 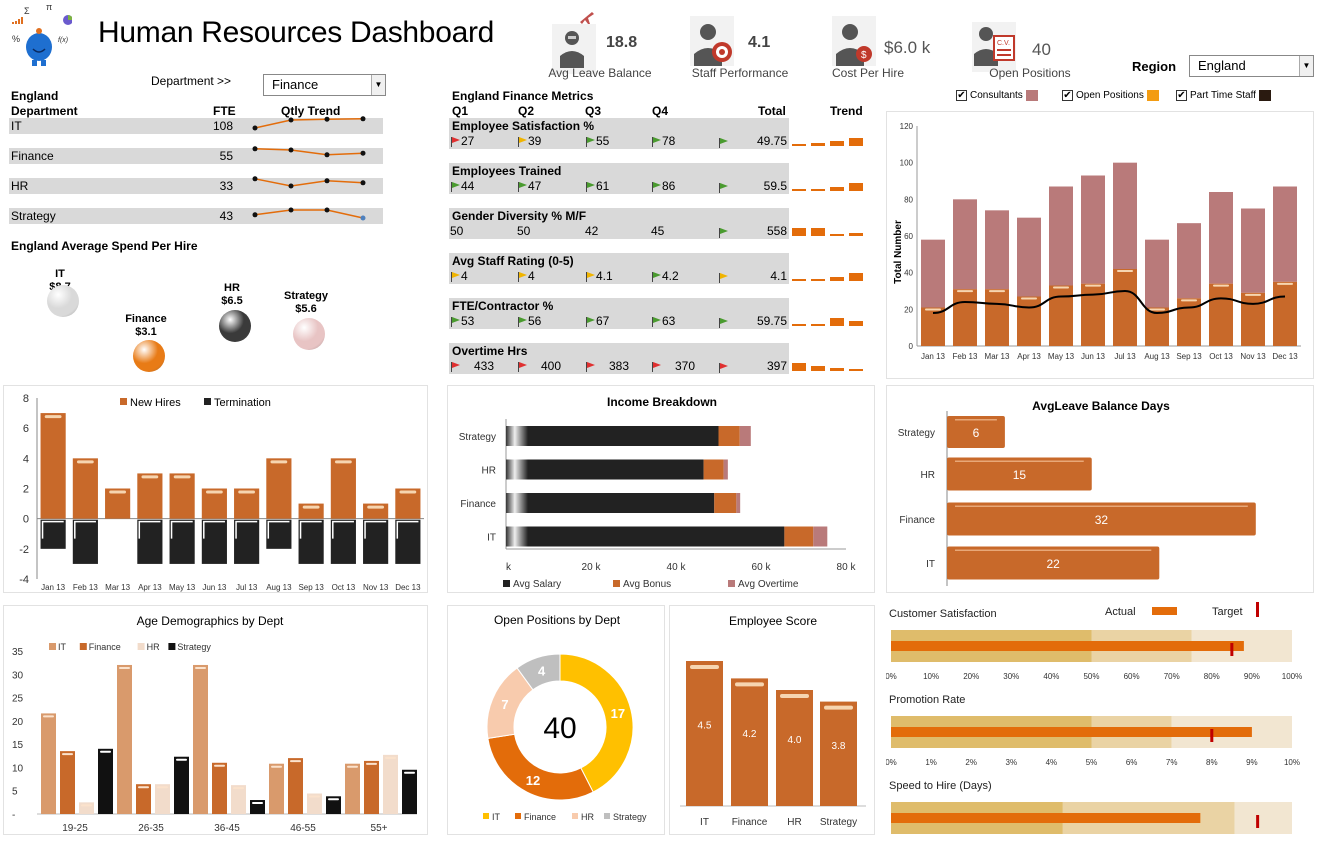 What do you see at coordinates (26, 399) in the screenshot?
I see `y-tick-label: 8` at bounding box center [26, 399].